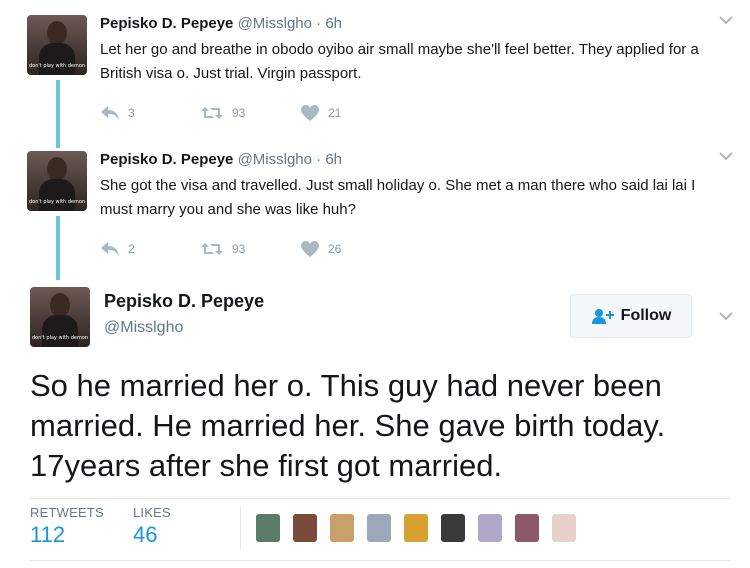 This screenshot has height=568, width=750. I want to click on likes-stat: LIKES 46, so click(152, 526).